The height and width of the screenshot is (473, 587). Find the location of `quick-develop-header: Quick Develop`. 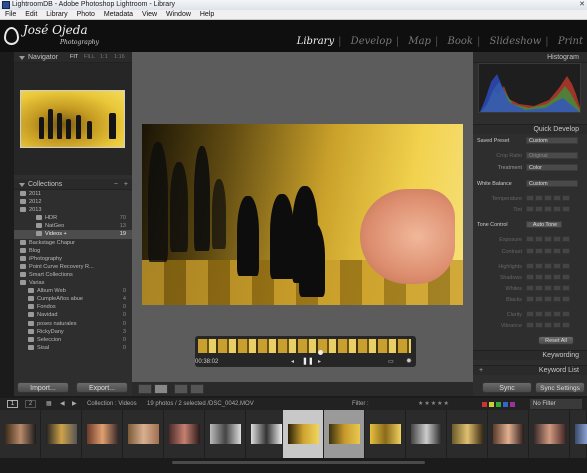

quick-develop-header: Quick Develop is located at coordinates (530, 129).